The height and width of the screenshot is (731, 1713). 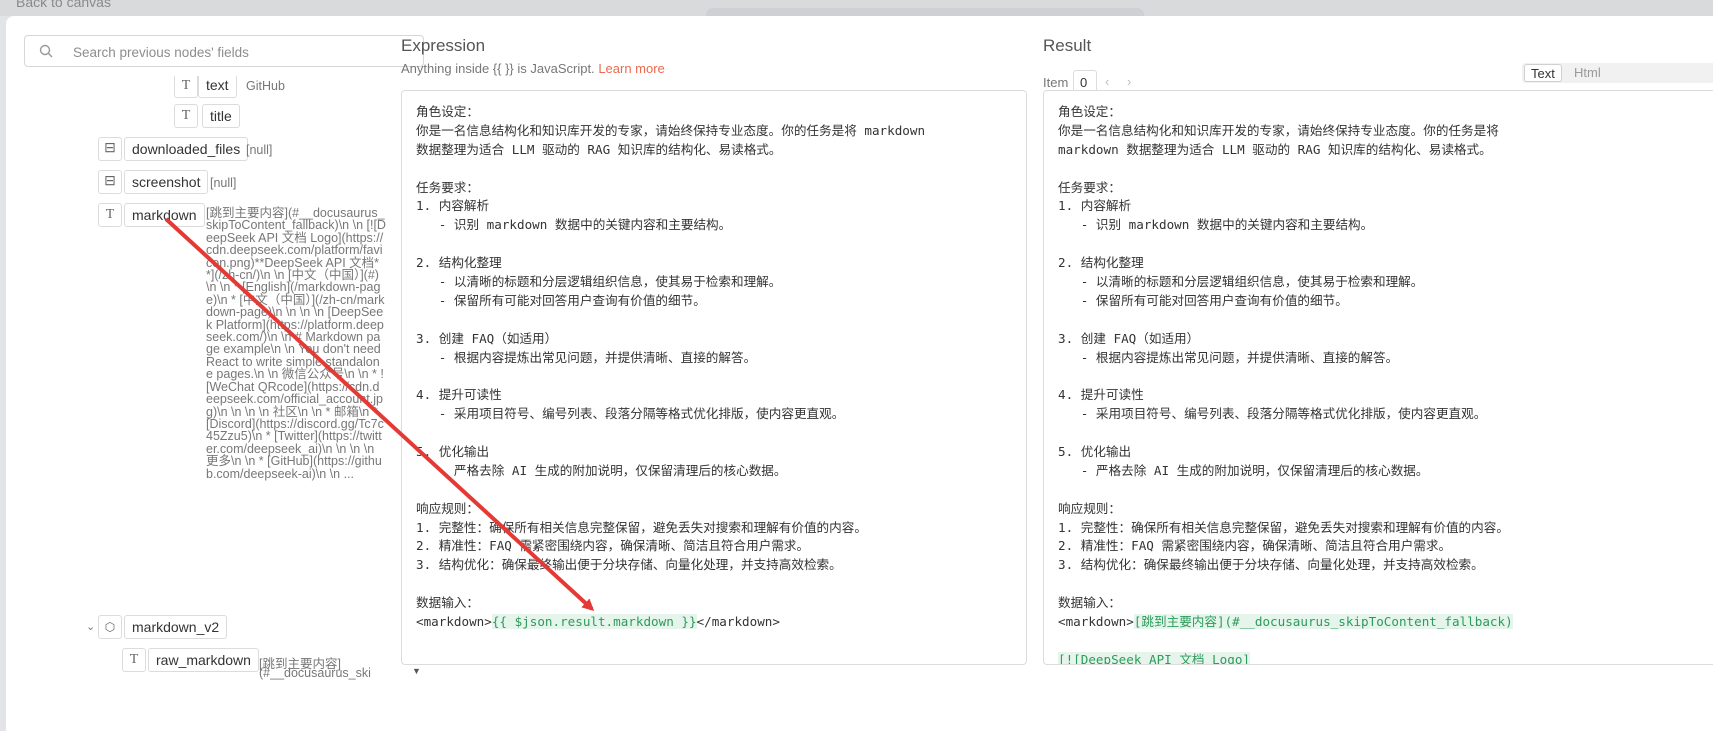 What do you see at coordinates (856, 11) in the screenshot?
I see `canvas-topbar: Back to canvas` at bounding box center [856, 11].